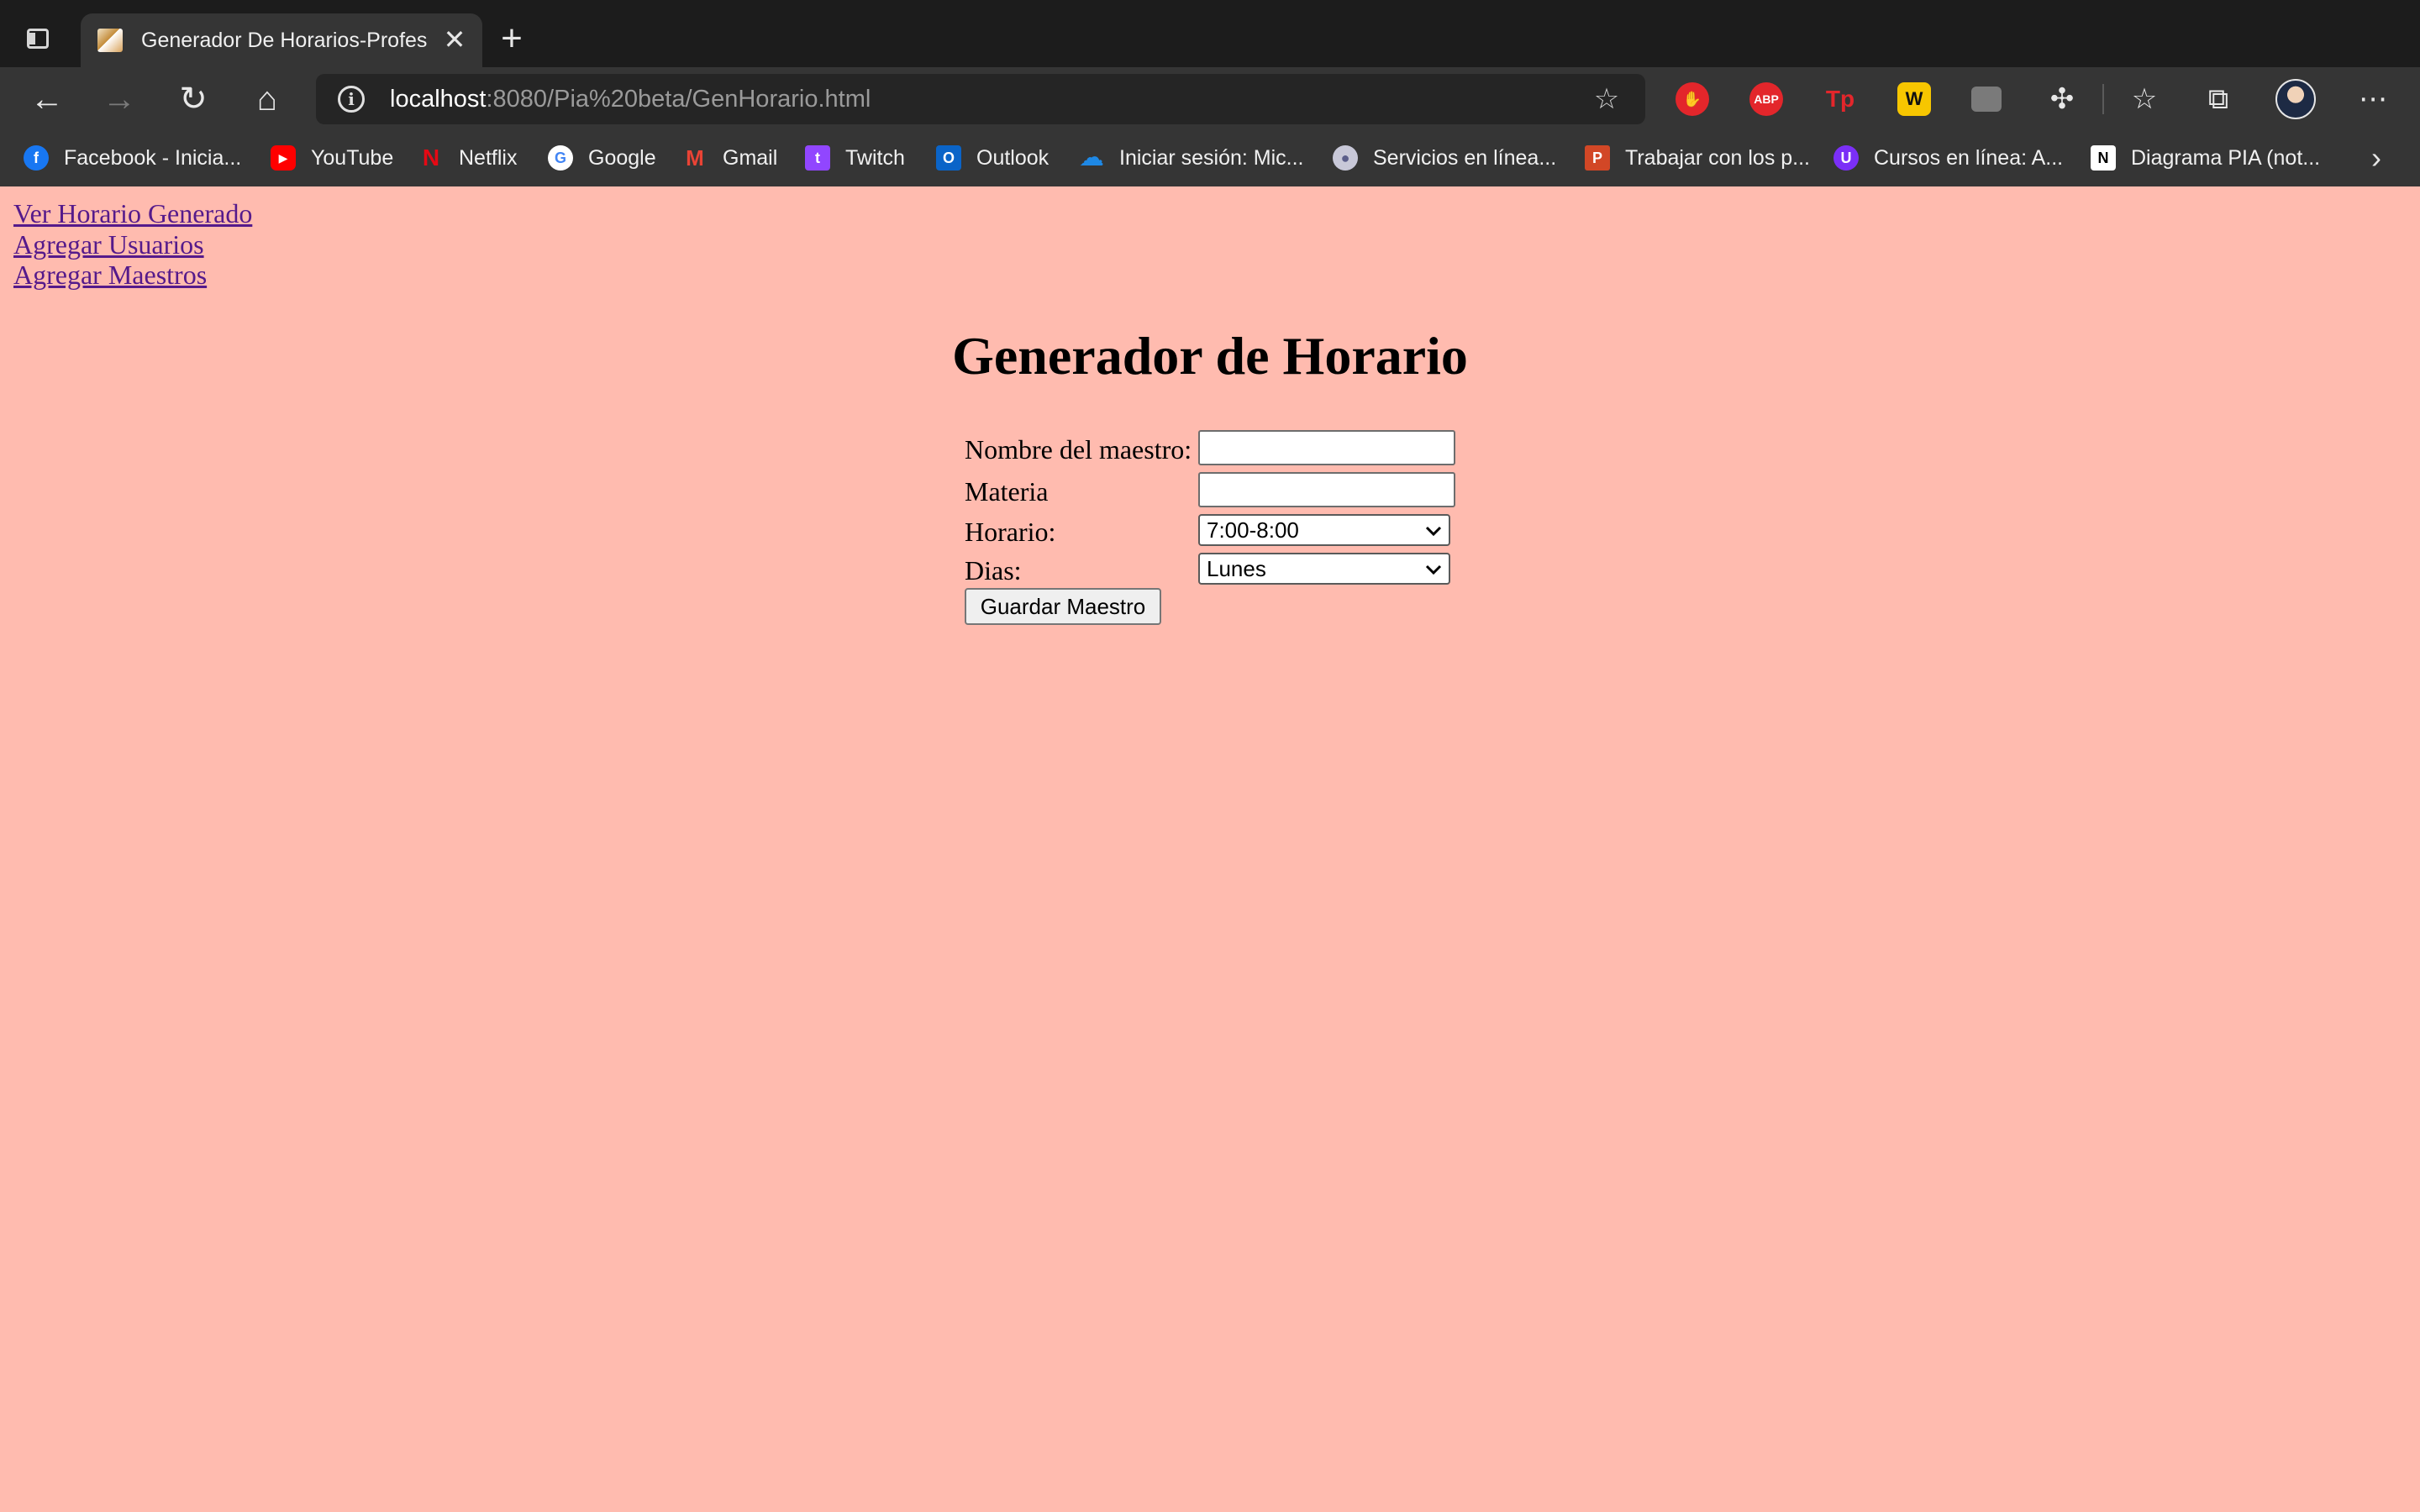  What do you see at coordinates (454, 39) in the screenshot?
I see `close-tab-icon: ✕` at bounding box center [454, 39].